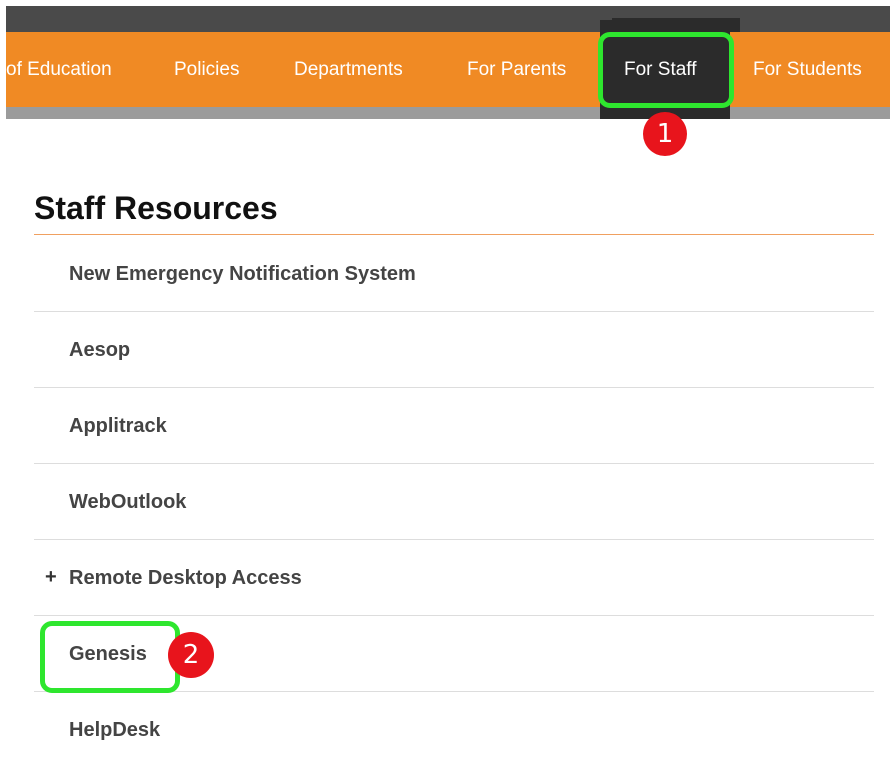 This screenshot has width=890, height=765. Describe the element at coordinates (454, 426) in the screenshot. I see `list-item-applitrack: Applitrack` at that location.